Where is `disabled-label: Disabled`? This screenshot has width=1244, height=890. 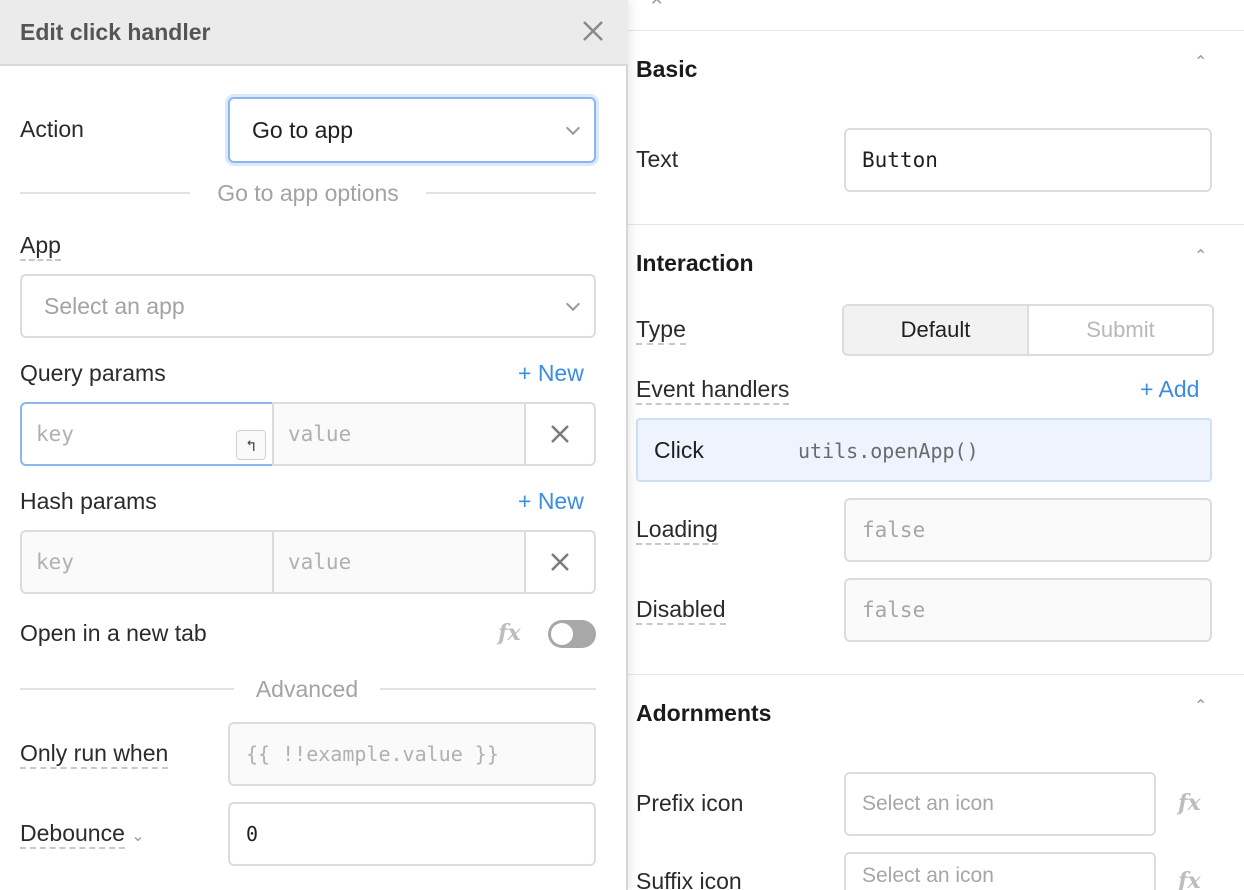
disabled-label: Disabled is located at coordinates (681, 610).